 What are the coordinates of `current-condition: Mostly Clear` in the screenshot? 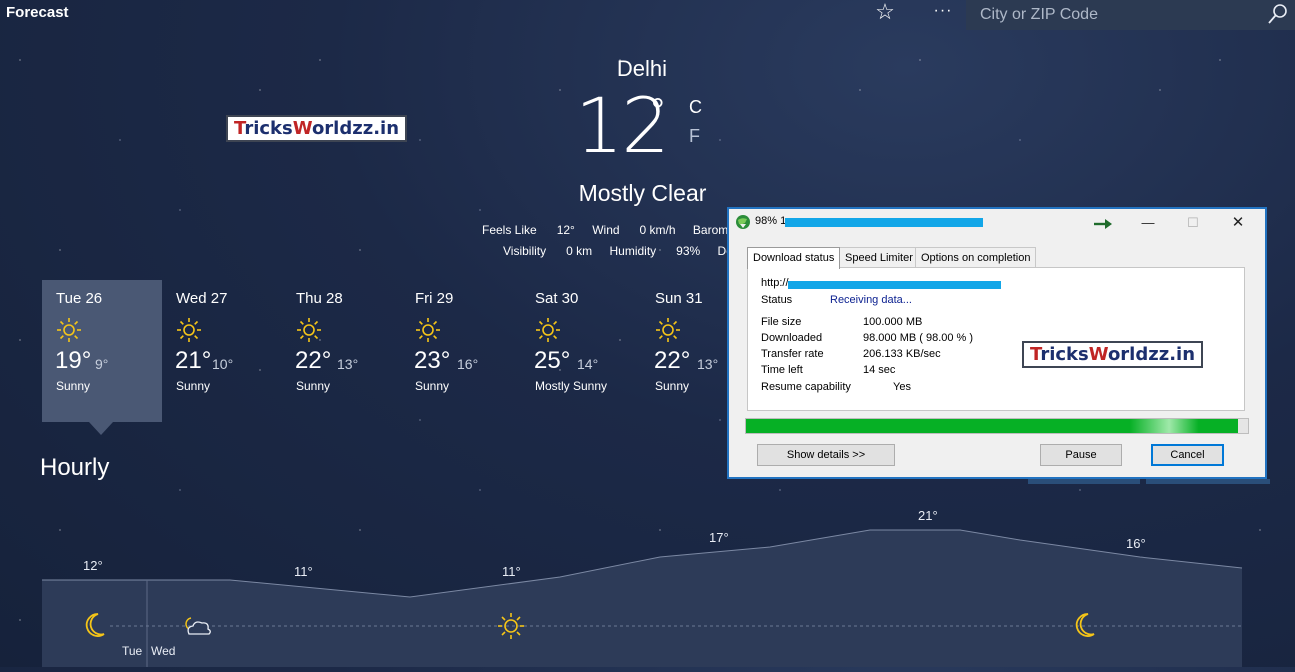 It's located at (642, 193).